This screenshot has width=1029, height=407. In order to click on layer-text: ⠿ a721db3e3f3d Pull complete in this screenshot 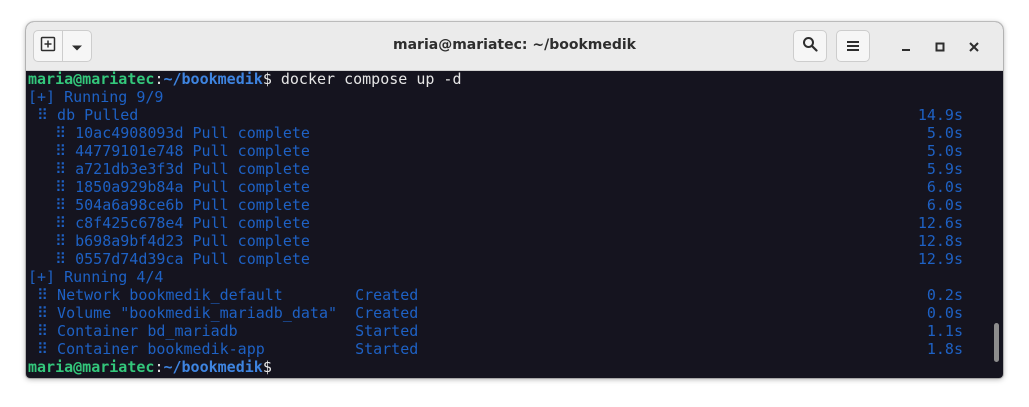, I will do `click(169, 169)`.